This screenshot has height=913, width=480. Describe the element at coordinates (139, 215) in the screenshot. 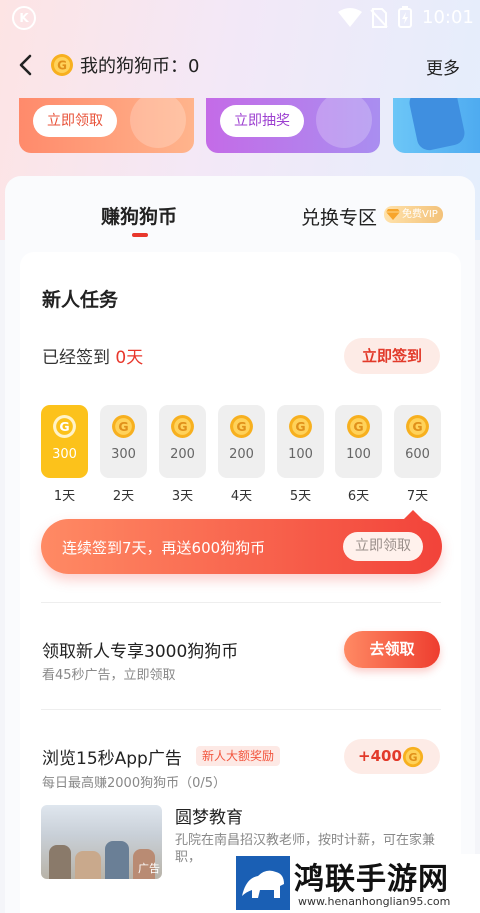

I see `tab-earn-coins: 赚狗狗币` at that location.